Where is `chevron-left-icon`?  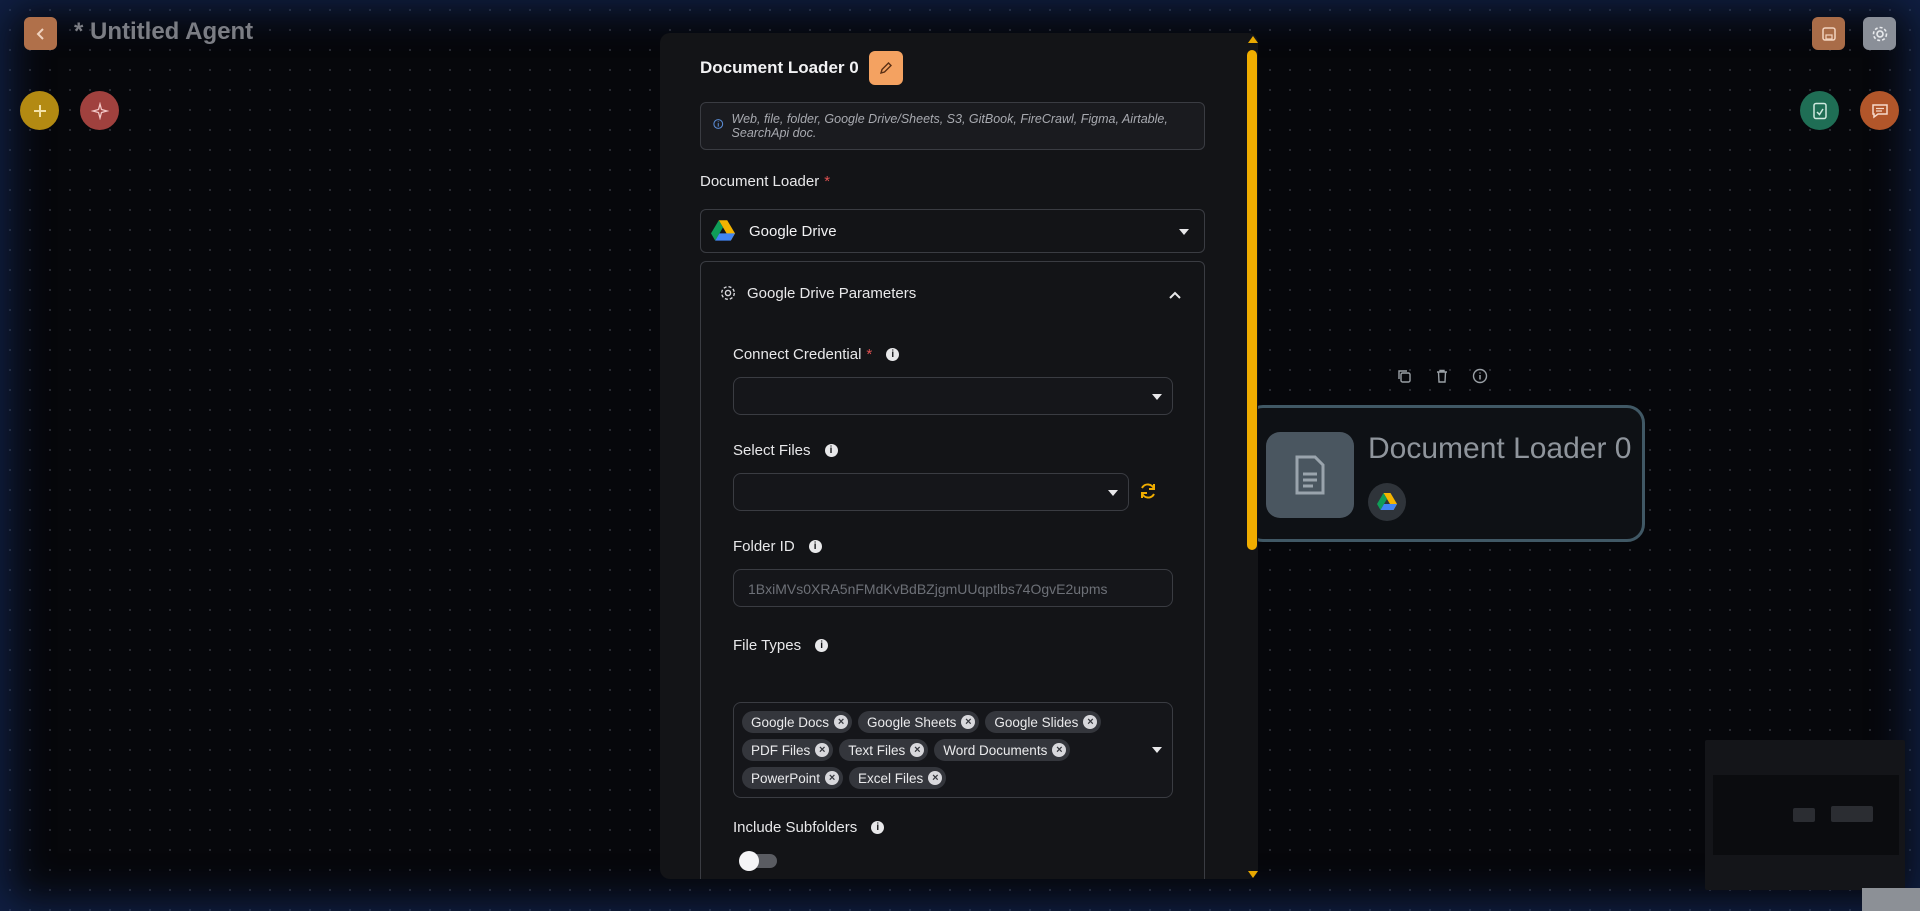 chevron-left-icon is located at coordinates (40, 33).